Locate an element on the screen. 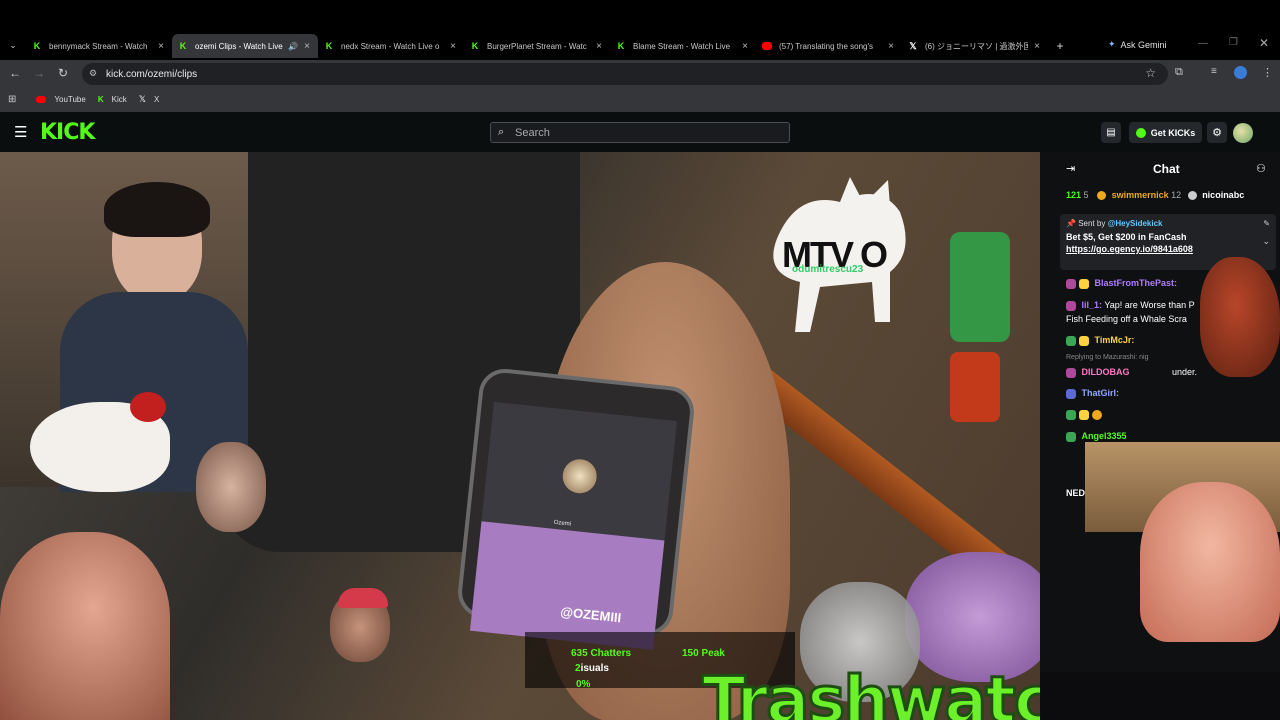 The width and height of the screenshot is (1280, 720). sent-by-label: Sent by is located at coordinates (1092, 223).